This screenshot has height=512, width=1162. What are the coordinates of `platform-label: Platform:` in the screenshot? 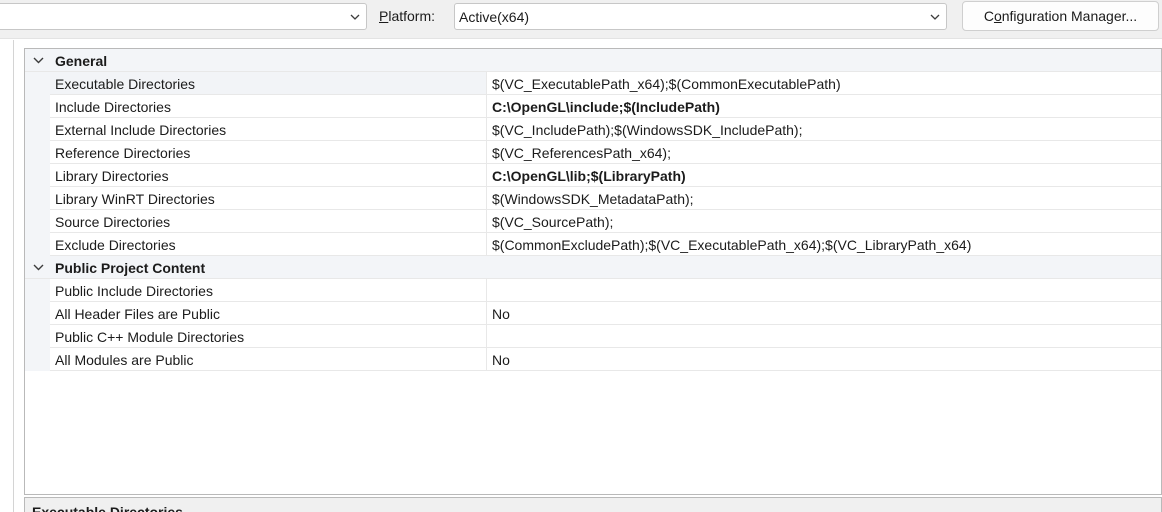 It's located at (407, 16).